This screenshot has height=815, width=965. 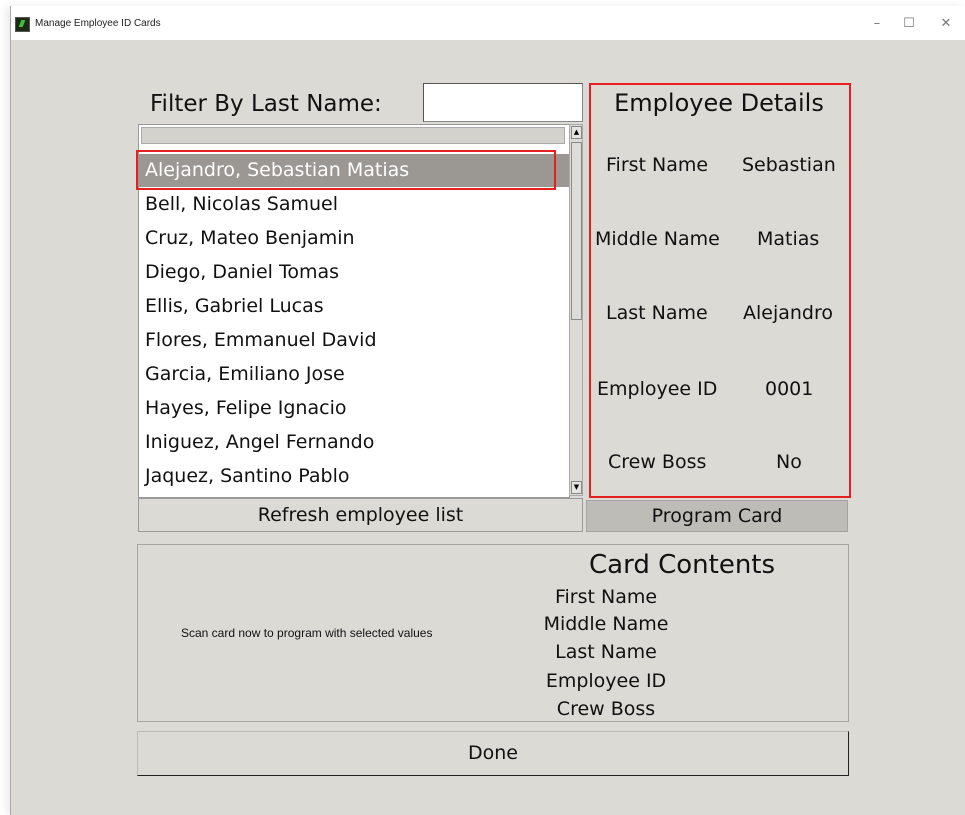 I want to click on close-icon: ✕, so click(x=946, y=24).